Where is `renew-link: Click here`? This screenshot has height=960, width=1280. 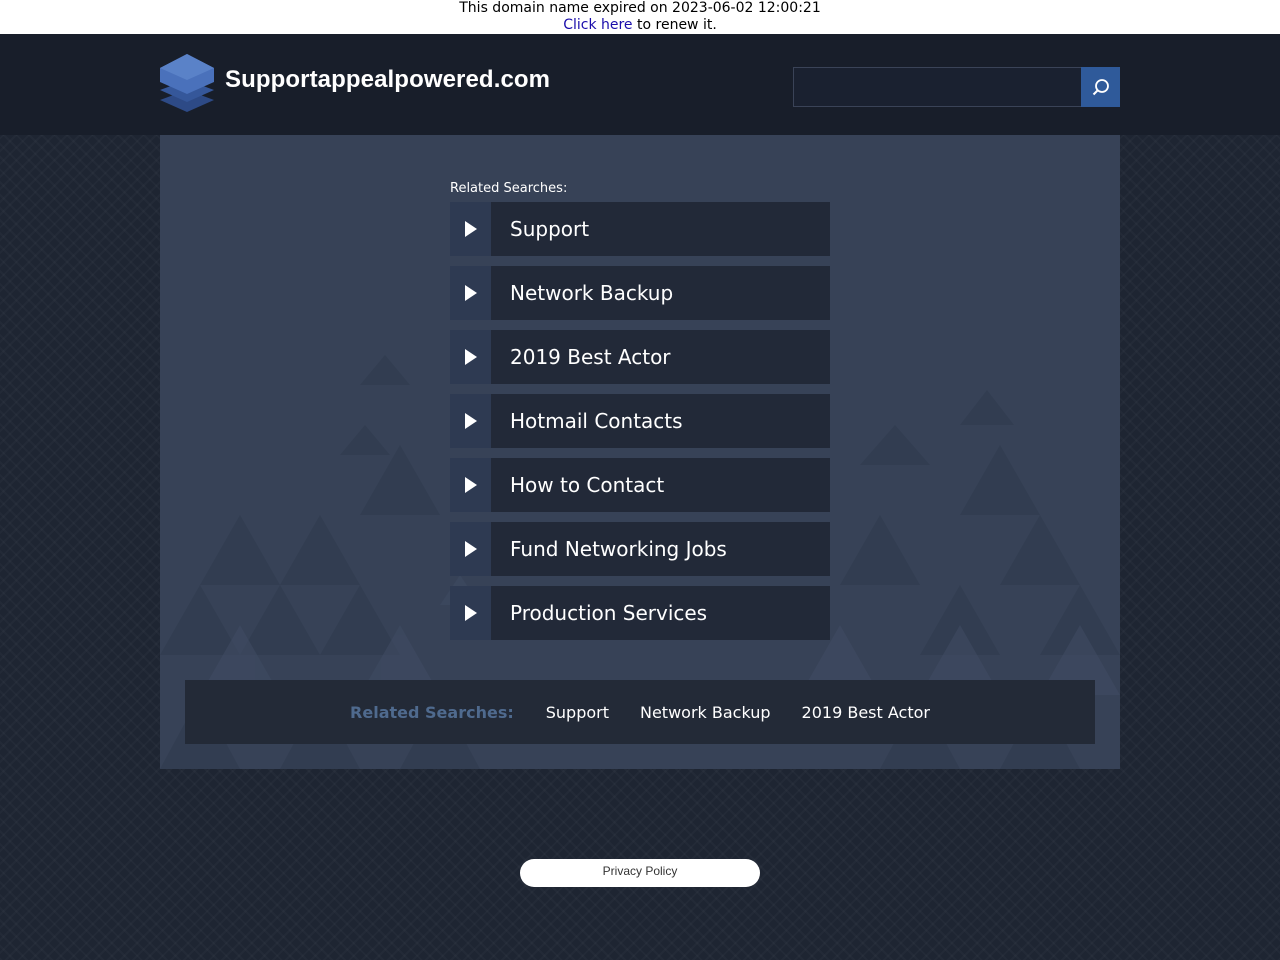
renew-link: Click here is located at coordinates (597, 25).